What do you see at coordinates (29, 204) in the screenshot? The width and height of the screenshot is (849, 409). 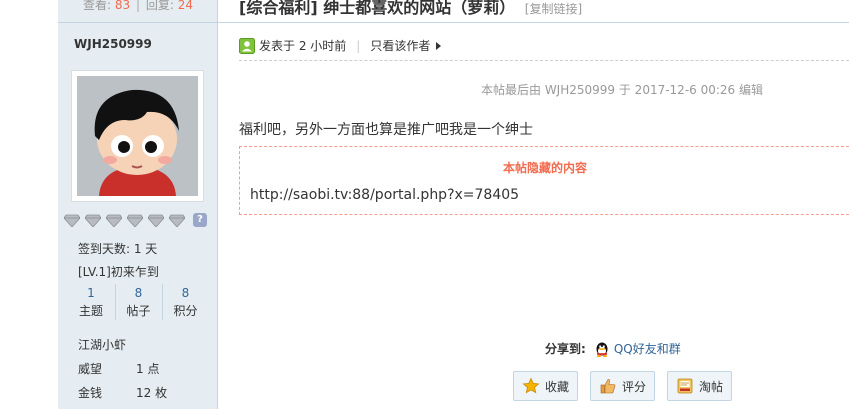 I see `left-margin` at bounding box center [29, 204].